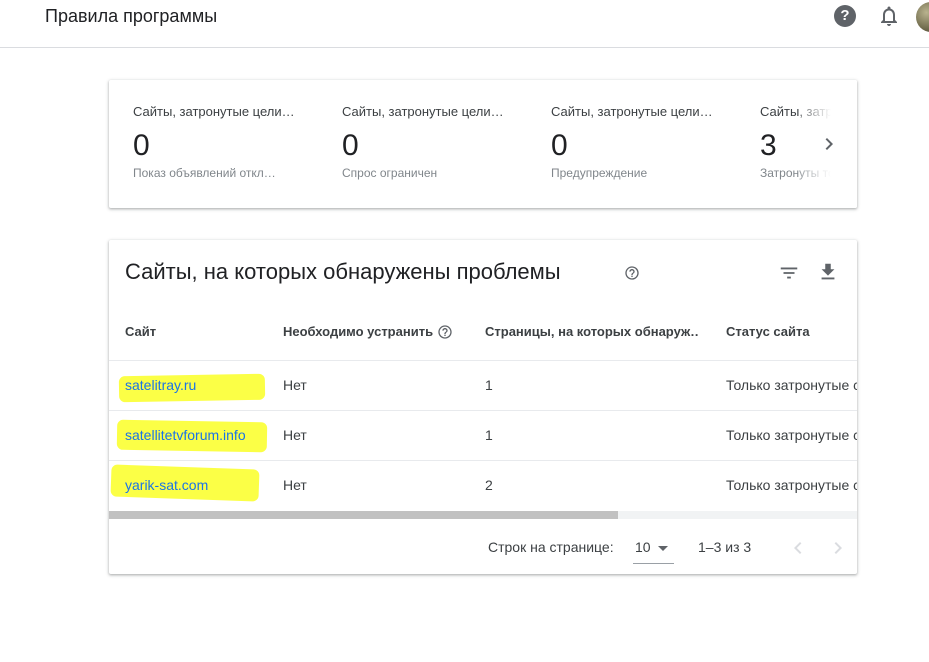 Image resolution: width=929 pixels, height=662 pixels. I want to click on help-icon: ?, so click(845, 16).